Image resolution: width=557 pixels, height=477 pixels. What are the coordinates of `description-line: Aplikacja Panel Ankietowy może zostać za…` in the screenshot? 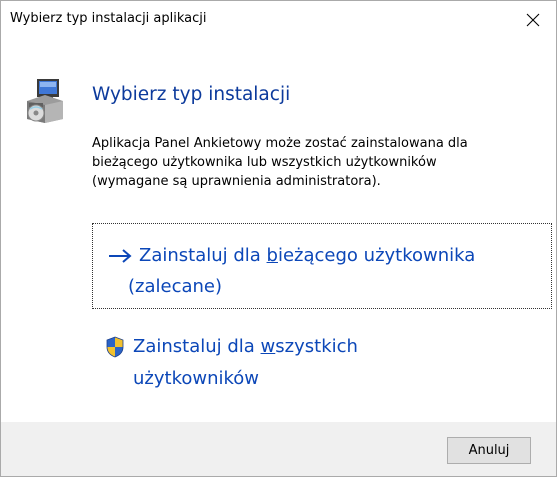 It's located at (280, 143).